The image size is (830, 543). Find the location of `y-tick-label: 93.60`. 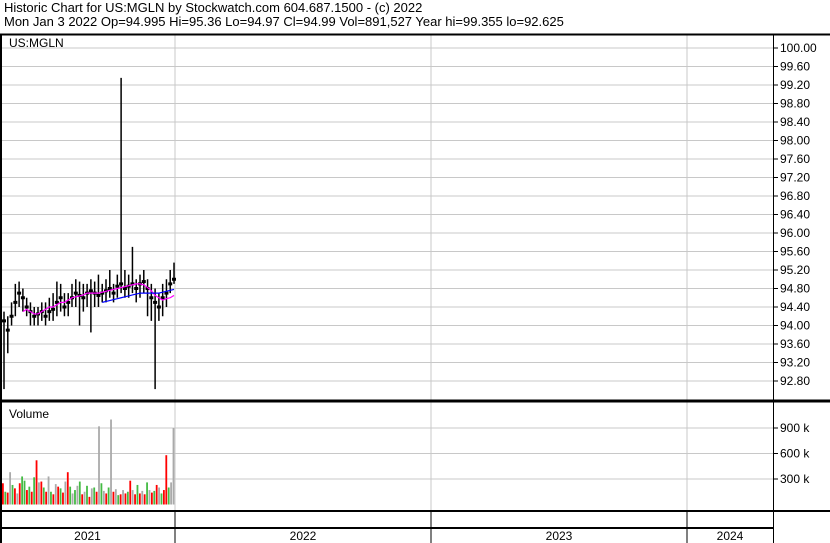

y-tick-label: 93.60 is located at coordinates (795, 344).